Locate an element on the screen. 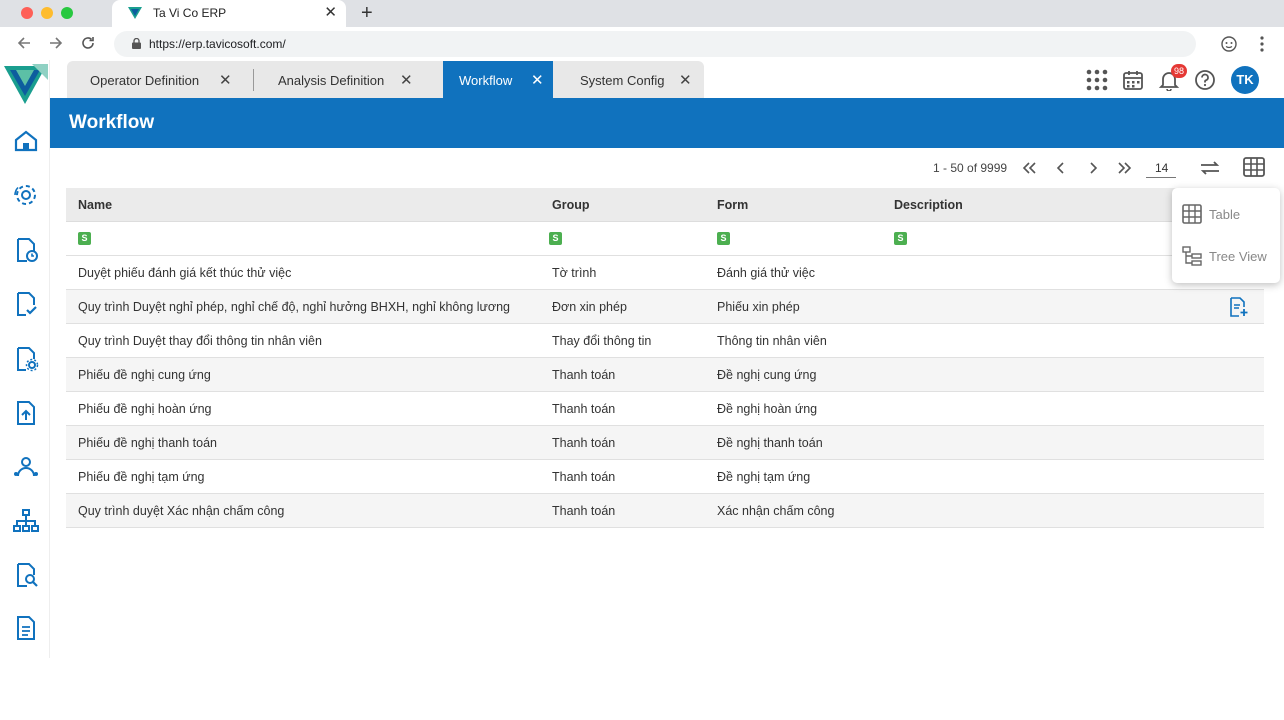  window-close-button is located at coordinates (27, 13).